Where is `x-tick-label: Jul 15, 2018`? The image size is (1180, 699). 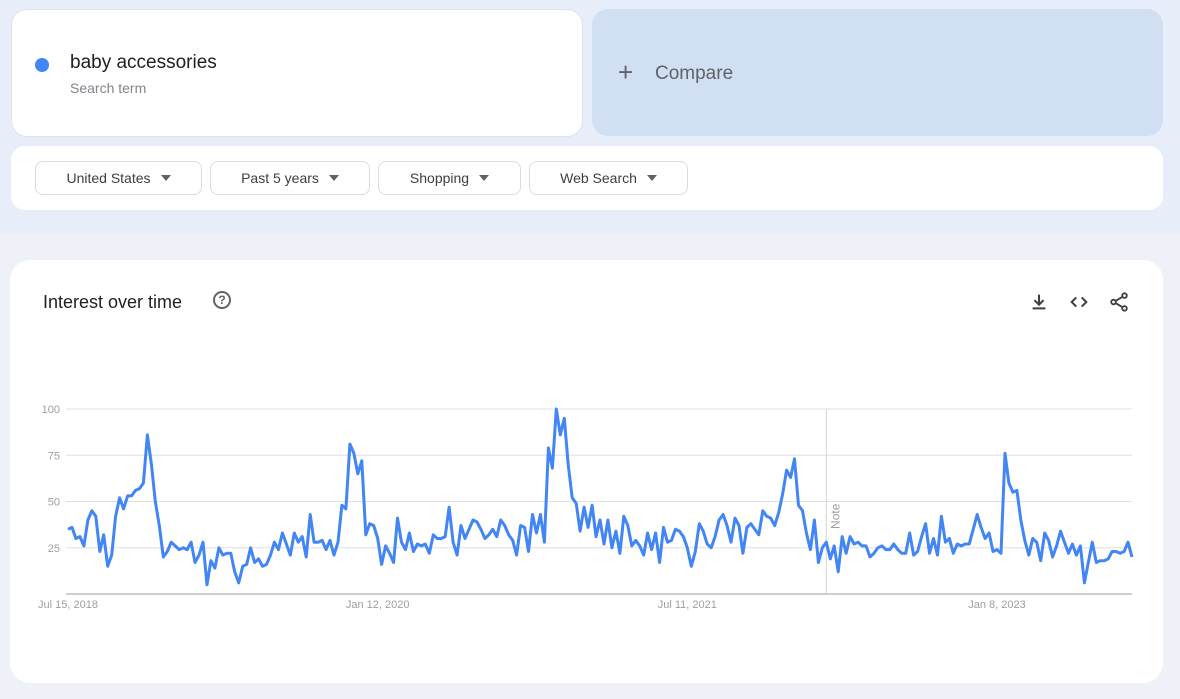
x-tick-label: Jul 15, 2018 is located at coordinates (68, 605).